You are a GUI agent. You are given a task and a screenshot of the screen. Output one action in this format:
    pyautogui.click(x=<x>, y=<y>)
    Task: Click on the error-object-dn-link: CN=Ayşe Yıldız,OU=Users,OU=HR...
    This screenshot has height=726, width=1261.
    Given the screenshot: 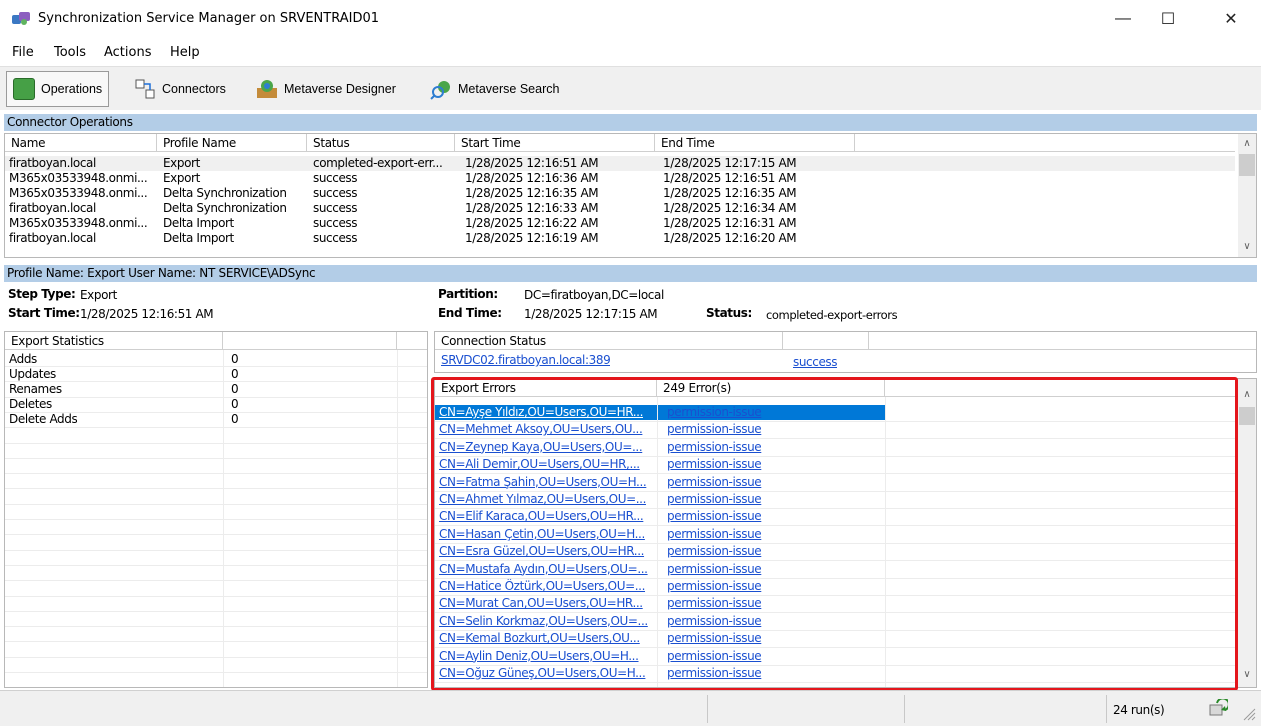 What is the action you would take?
    pyautogui.click(x=548, y=412)
    